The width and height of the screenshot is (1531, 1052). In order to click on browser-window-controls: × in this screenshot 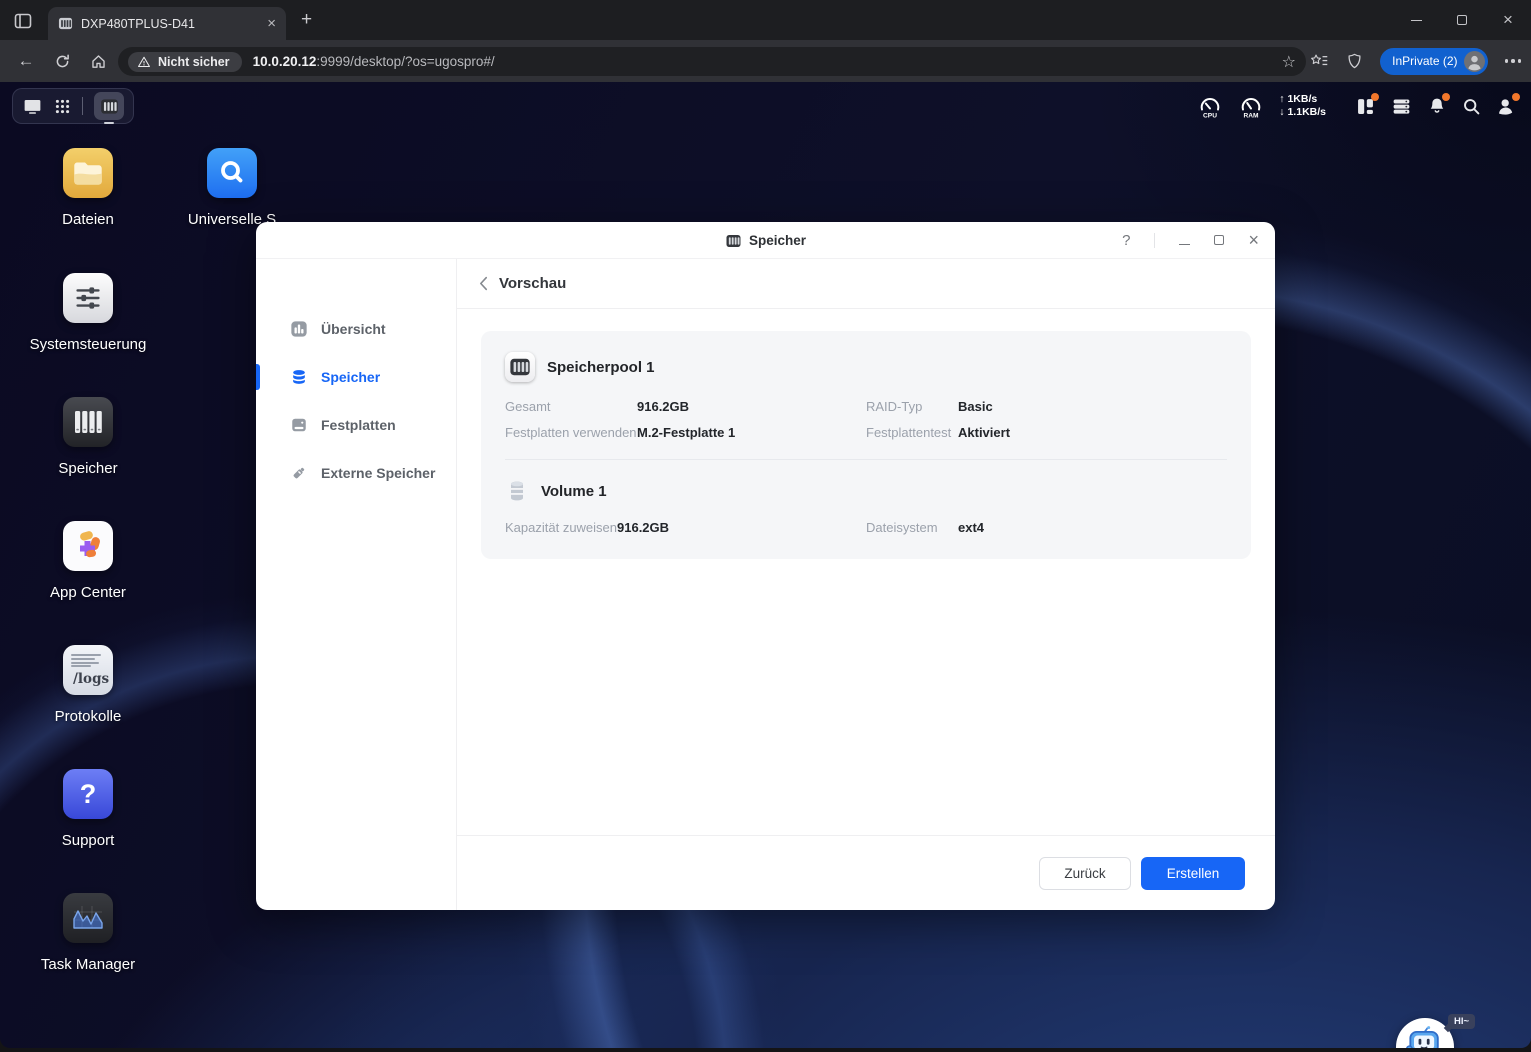, I will do `click(1462, 20)`.